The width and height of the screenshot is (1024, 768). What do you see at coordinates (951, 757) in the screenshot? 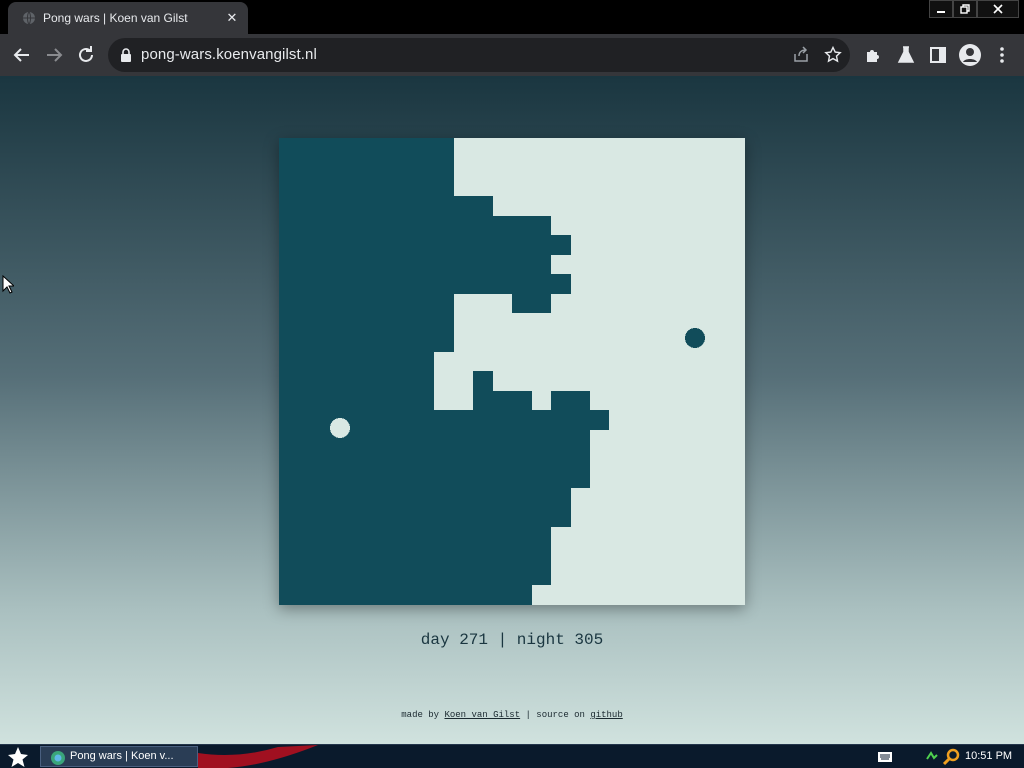
I see `search-icon` at bounding box center [951, 757].